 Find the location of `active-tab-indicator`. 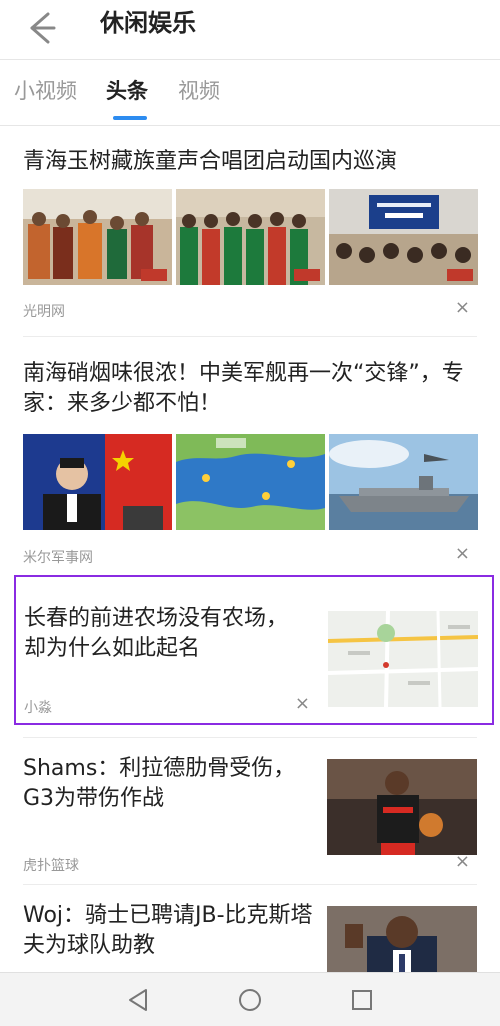

active-tab-indicator is located at coordinates (130, 118).